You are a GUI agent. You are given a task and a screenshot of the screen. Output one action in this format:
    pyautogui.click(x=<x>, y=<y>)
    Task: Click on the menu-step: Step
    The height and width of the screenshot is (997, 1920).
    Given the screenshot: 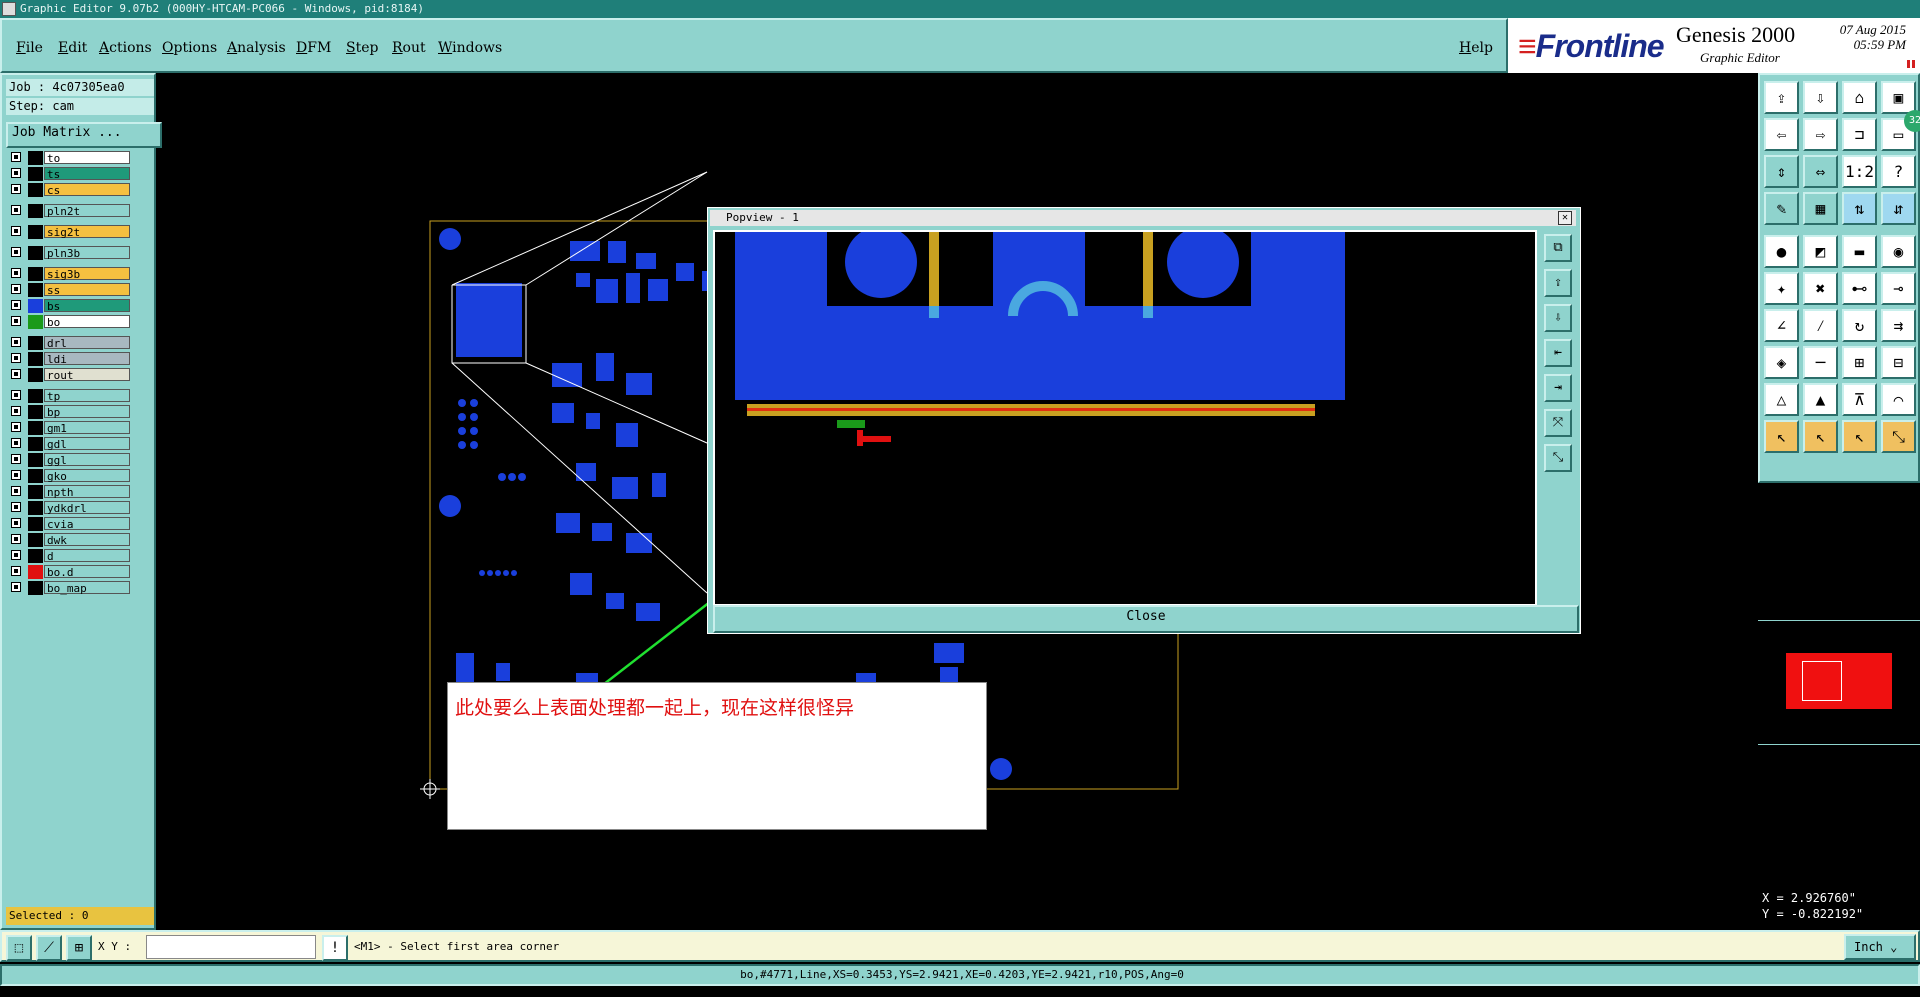 What is the action you would take?
    pyautogui.click(x=362, y=48)
    